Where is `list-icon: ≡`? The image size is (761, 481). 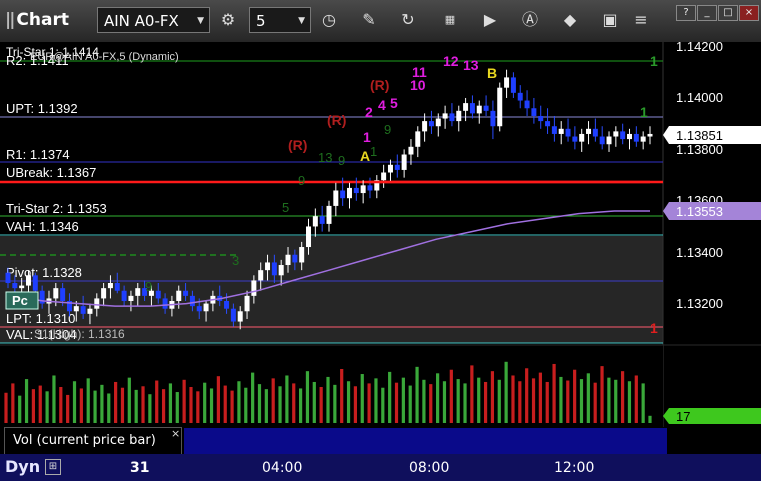 list-icon: ≡ is located at coordinates (641, 20).